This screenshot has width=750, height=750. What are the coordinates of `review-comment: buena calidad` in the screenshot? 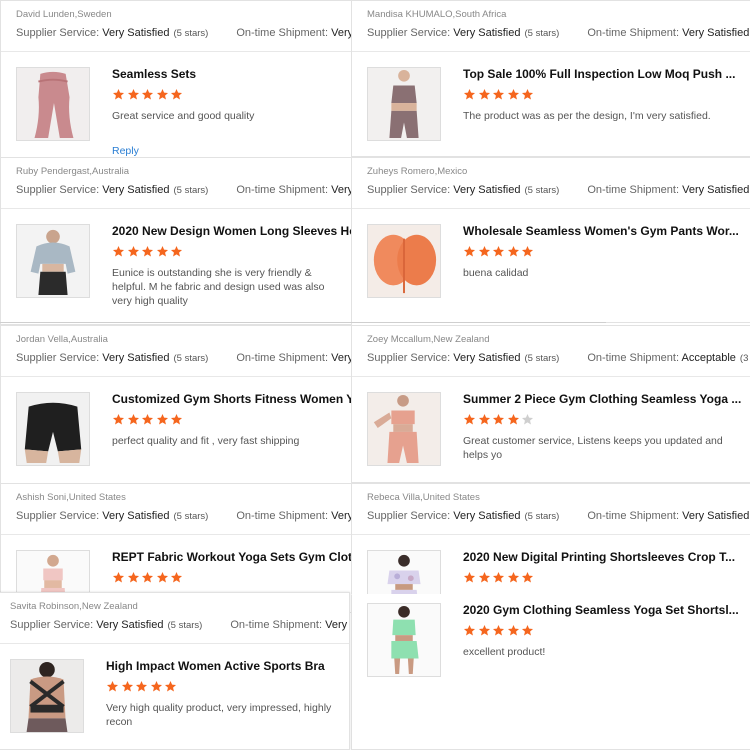 It's located at (496, 273).